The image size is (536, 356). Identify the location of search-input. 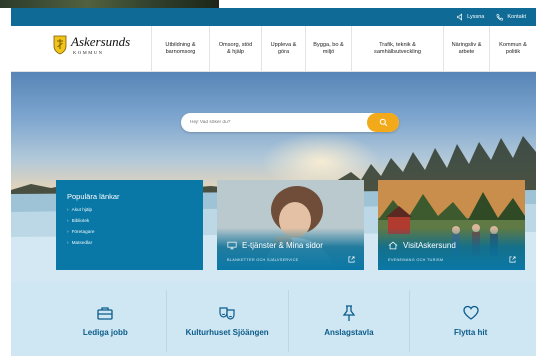
(280, 122).